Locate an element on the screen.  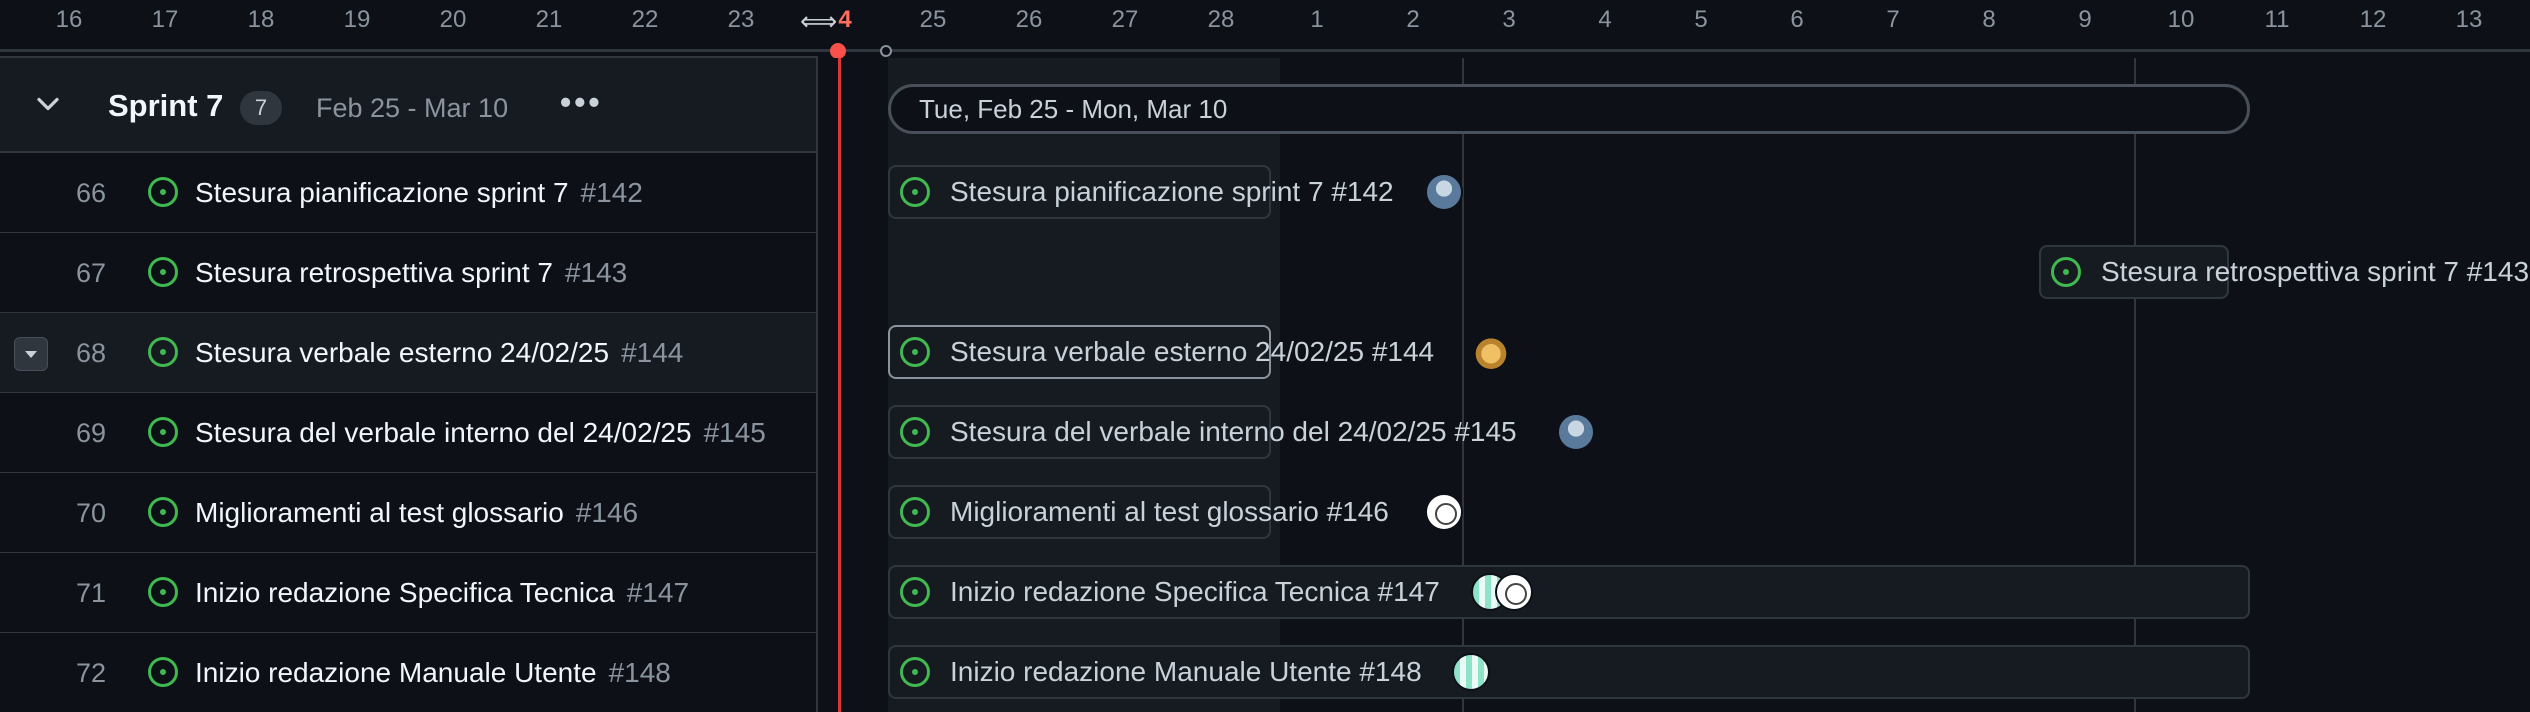
row-title: Inizio redazione Manuale Utente #148 is located at coordinates (433, 673).